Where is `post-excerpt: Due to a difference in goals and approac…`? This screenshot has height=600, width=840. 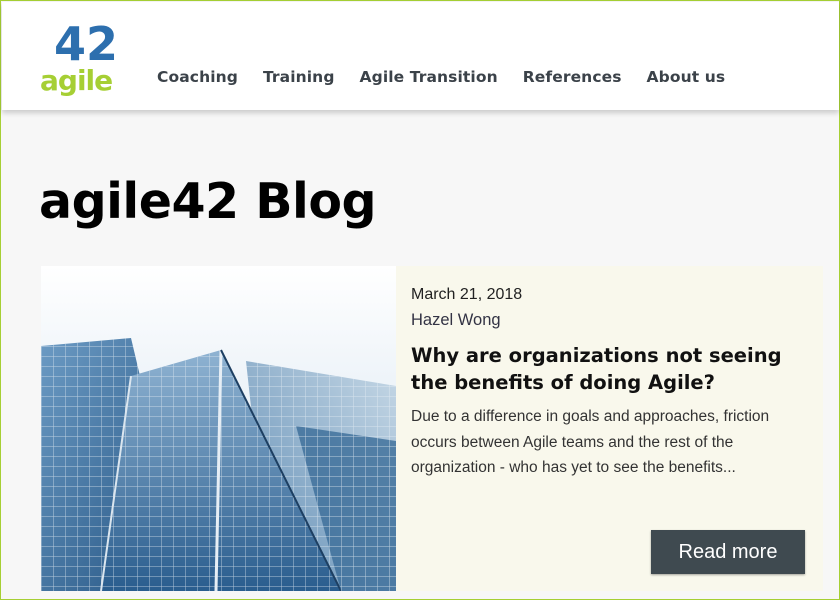
post-excerpt: Due to a difference in goals and approac… is located at coordinates (590, 442).